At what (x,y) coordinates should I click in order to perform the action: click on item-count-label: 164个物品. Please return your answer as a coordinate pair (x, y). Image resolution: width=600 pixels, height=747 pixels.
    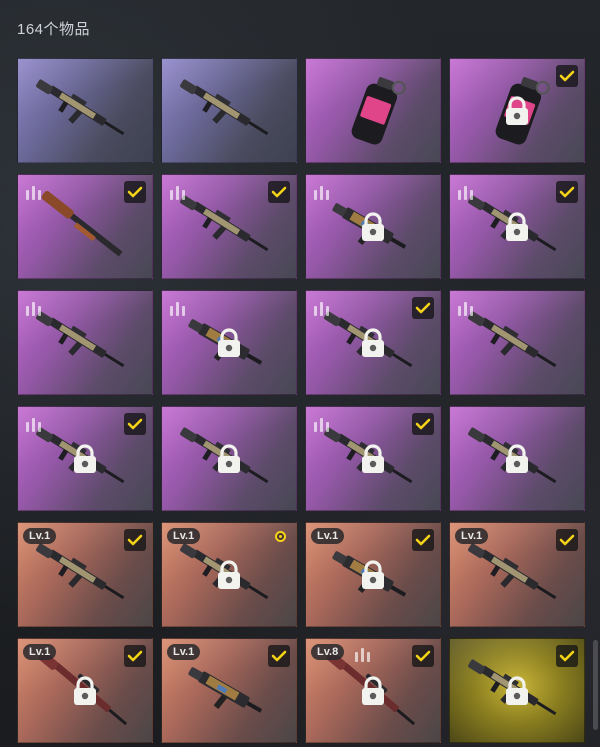
    Looking at the image, I should click on (54, 29).